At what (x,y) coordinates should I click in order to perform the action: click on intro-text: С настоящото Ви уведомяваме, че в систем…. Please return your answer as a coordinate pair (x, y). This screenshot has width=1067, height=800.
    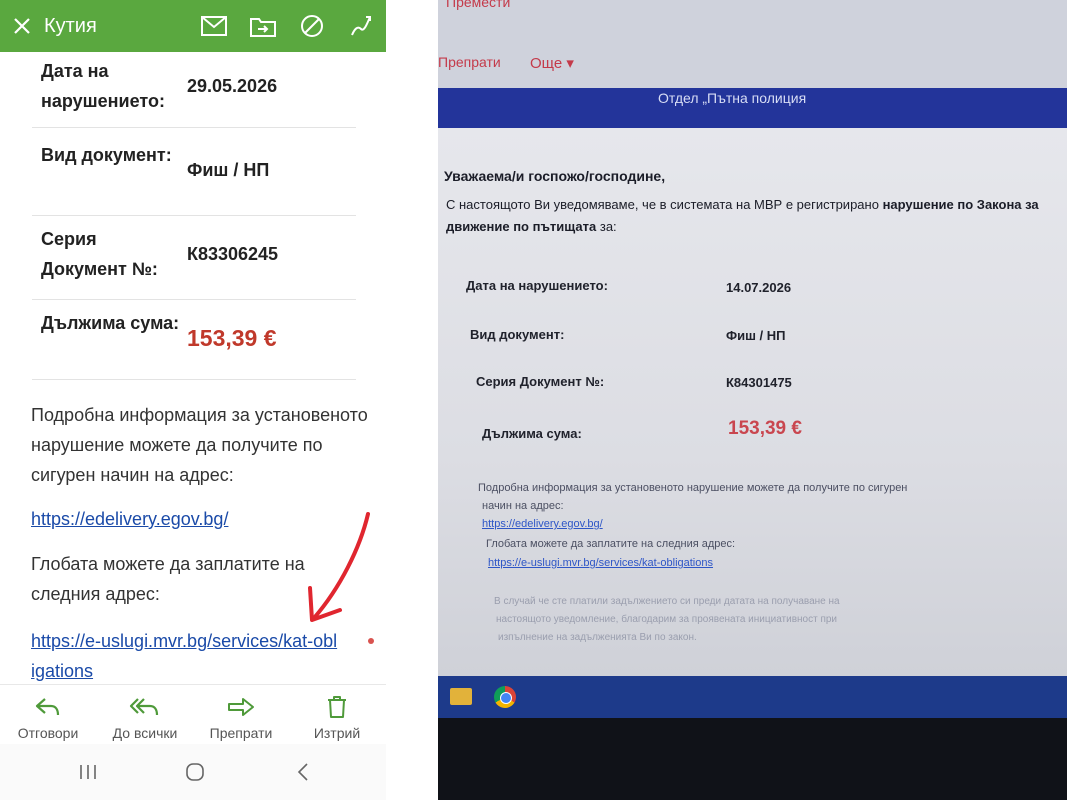
    Looking at the image, I should click on (746, 216).